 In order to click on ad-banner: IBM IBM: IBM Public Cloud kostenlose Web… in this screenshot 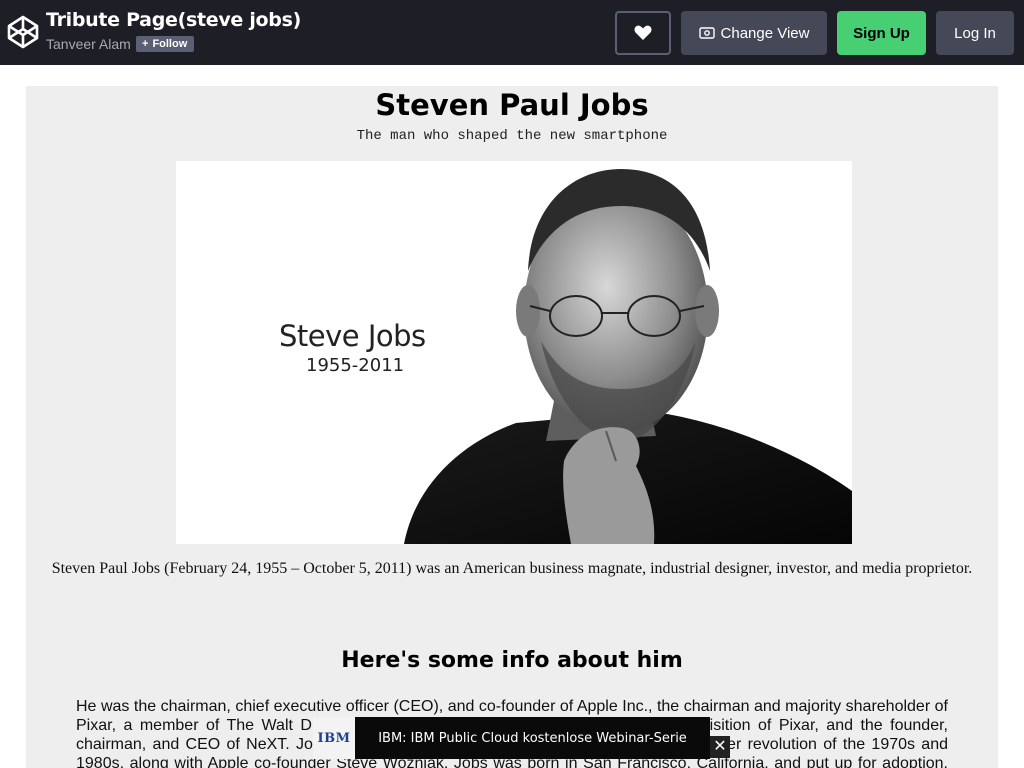, I will do `click(511, 738)`.